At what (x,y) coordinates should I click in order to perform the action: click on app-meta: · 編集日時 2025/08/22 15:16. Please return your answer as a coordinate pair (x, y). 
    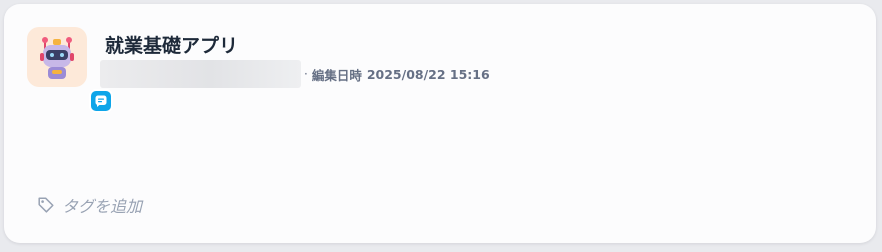
    Looking at the image, I should click on (295, 74).